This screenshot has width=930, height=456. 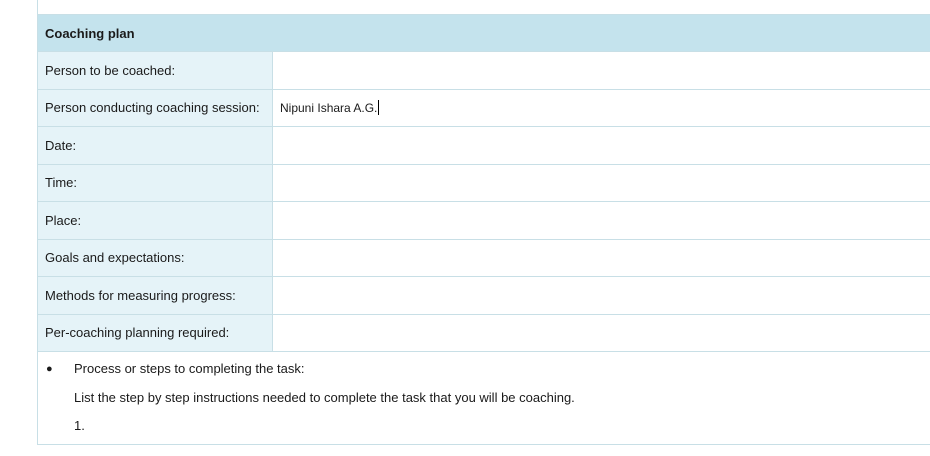 What do you see at coordinates (601, 333) in the screenshot?
I see `planning-field` at bounding box center [601, 333].